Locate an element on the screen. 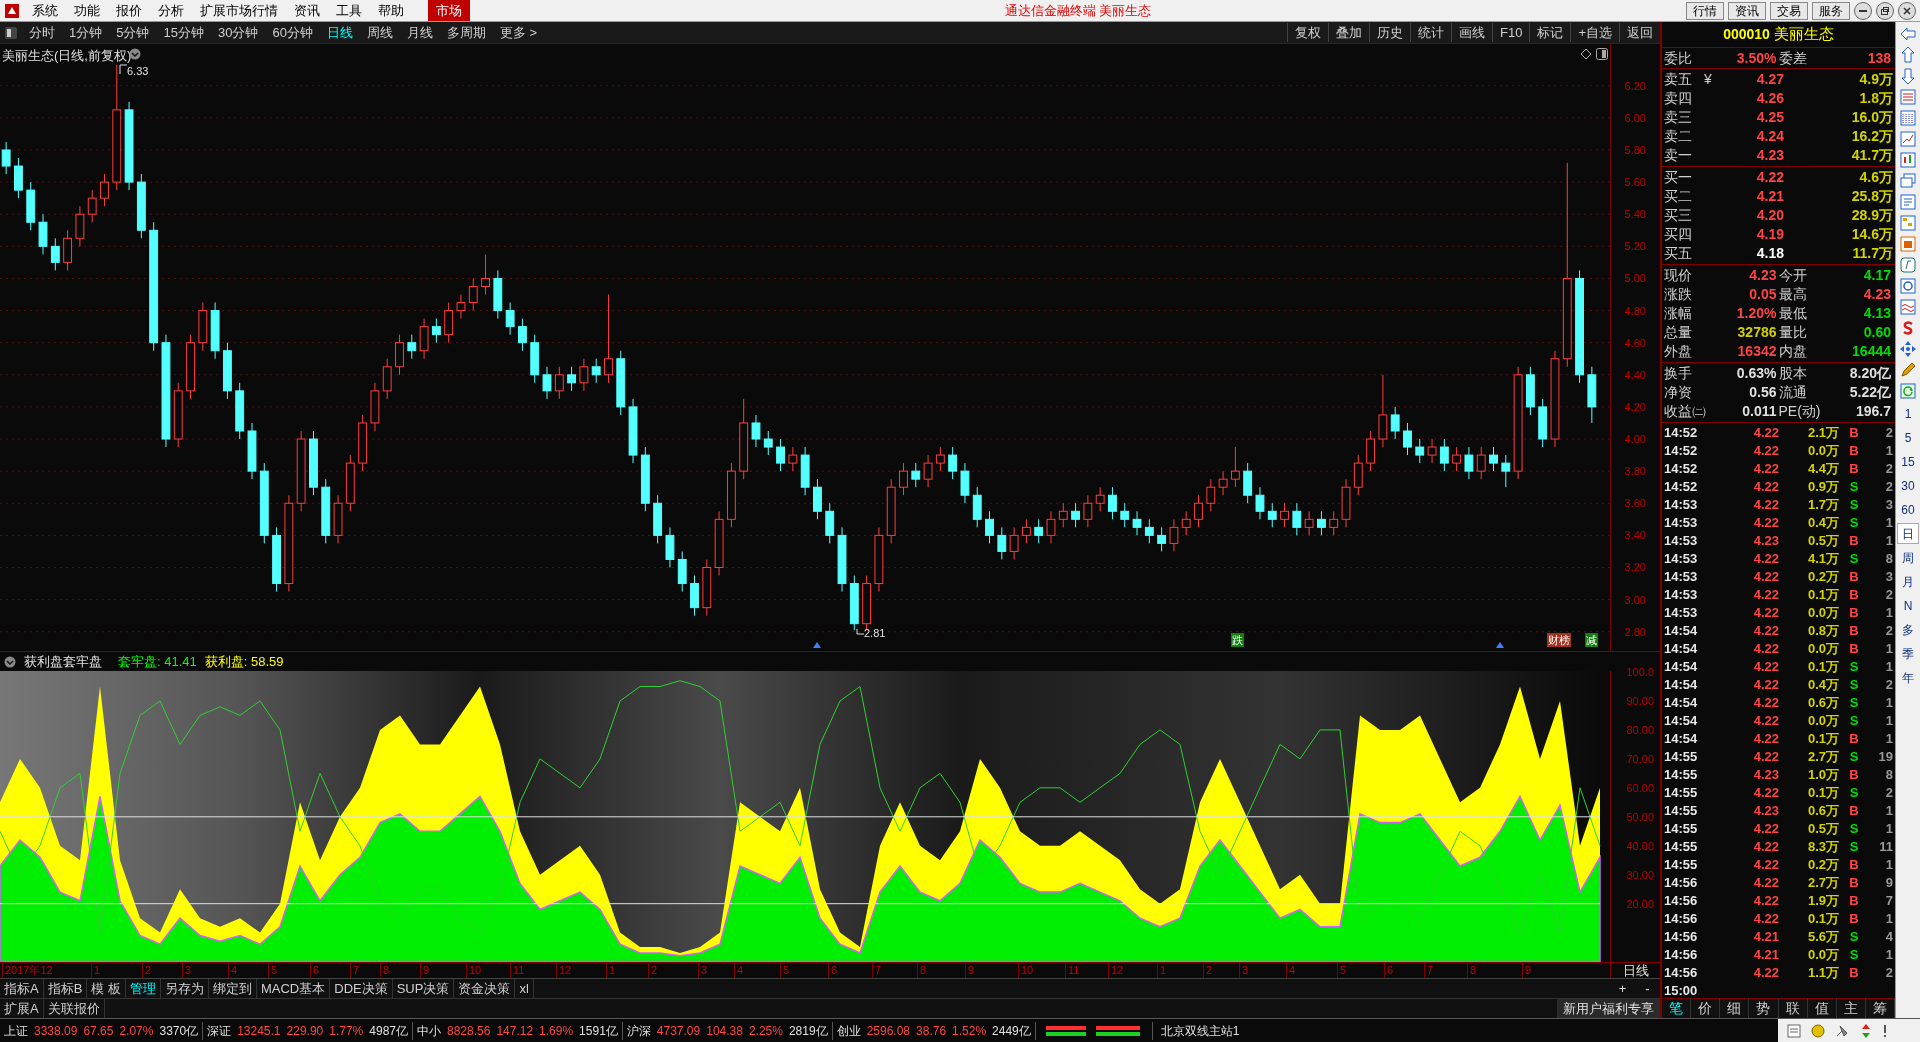  quote-label: 流通 is located at coordinates (1792, 392).